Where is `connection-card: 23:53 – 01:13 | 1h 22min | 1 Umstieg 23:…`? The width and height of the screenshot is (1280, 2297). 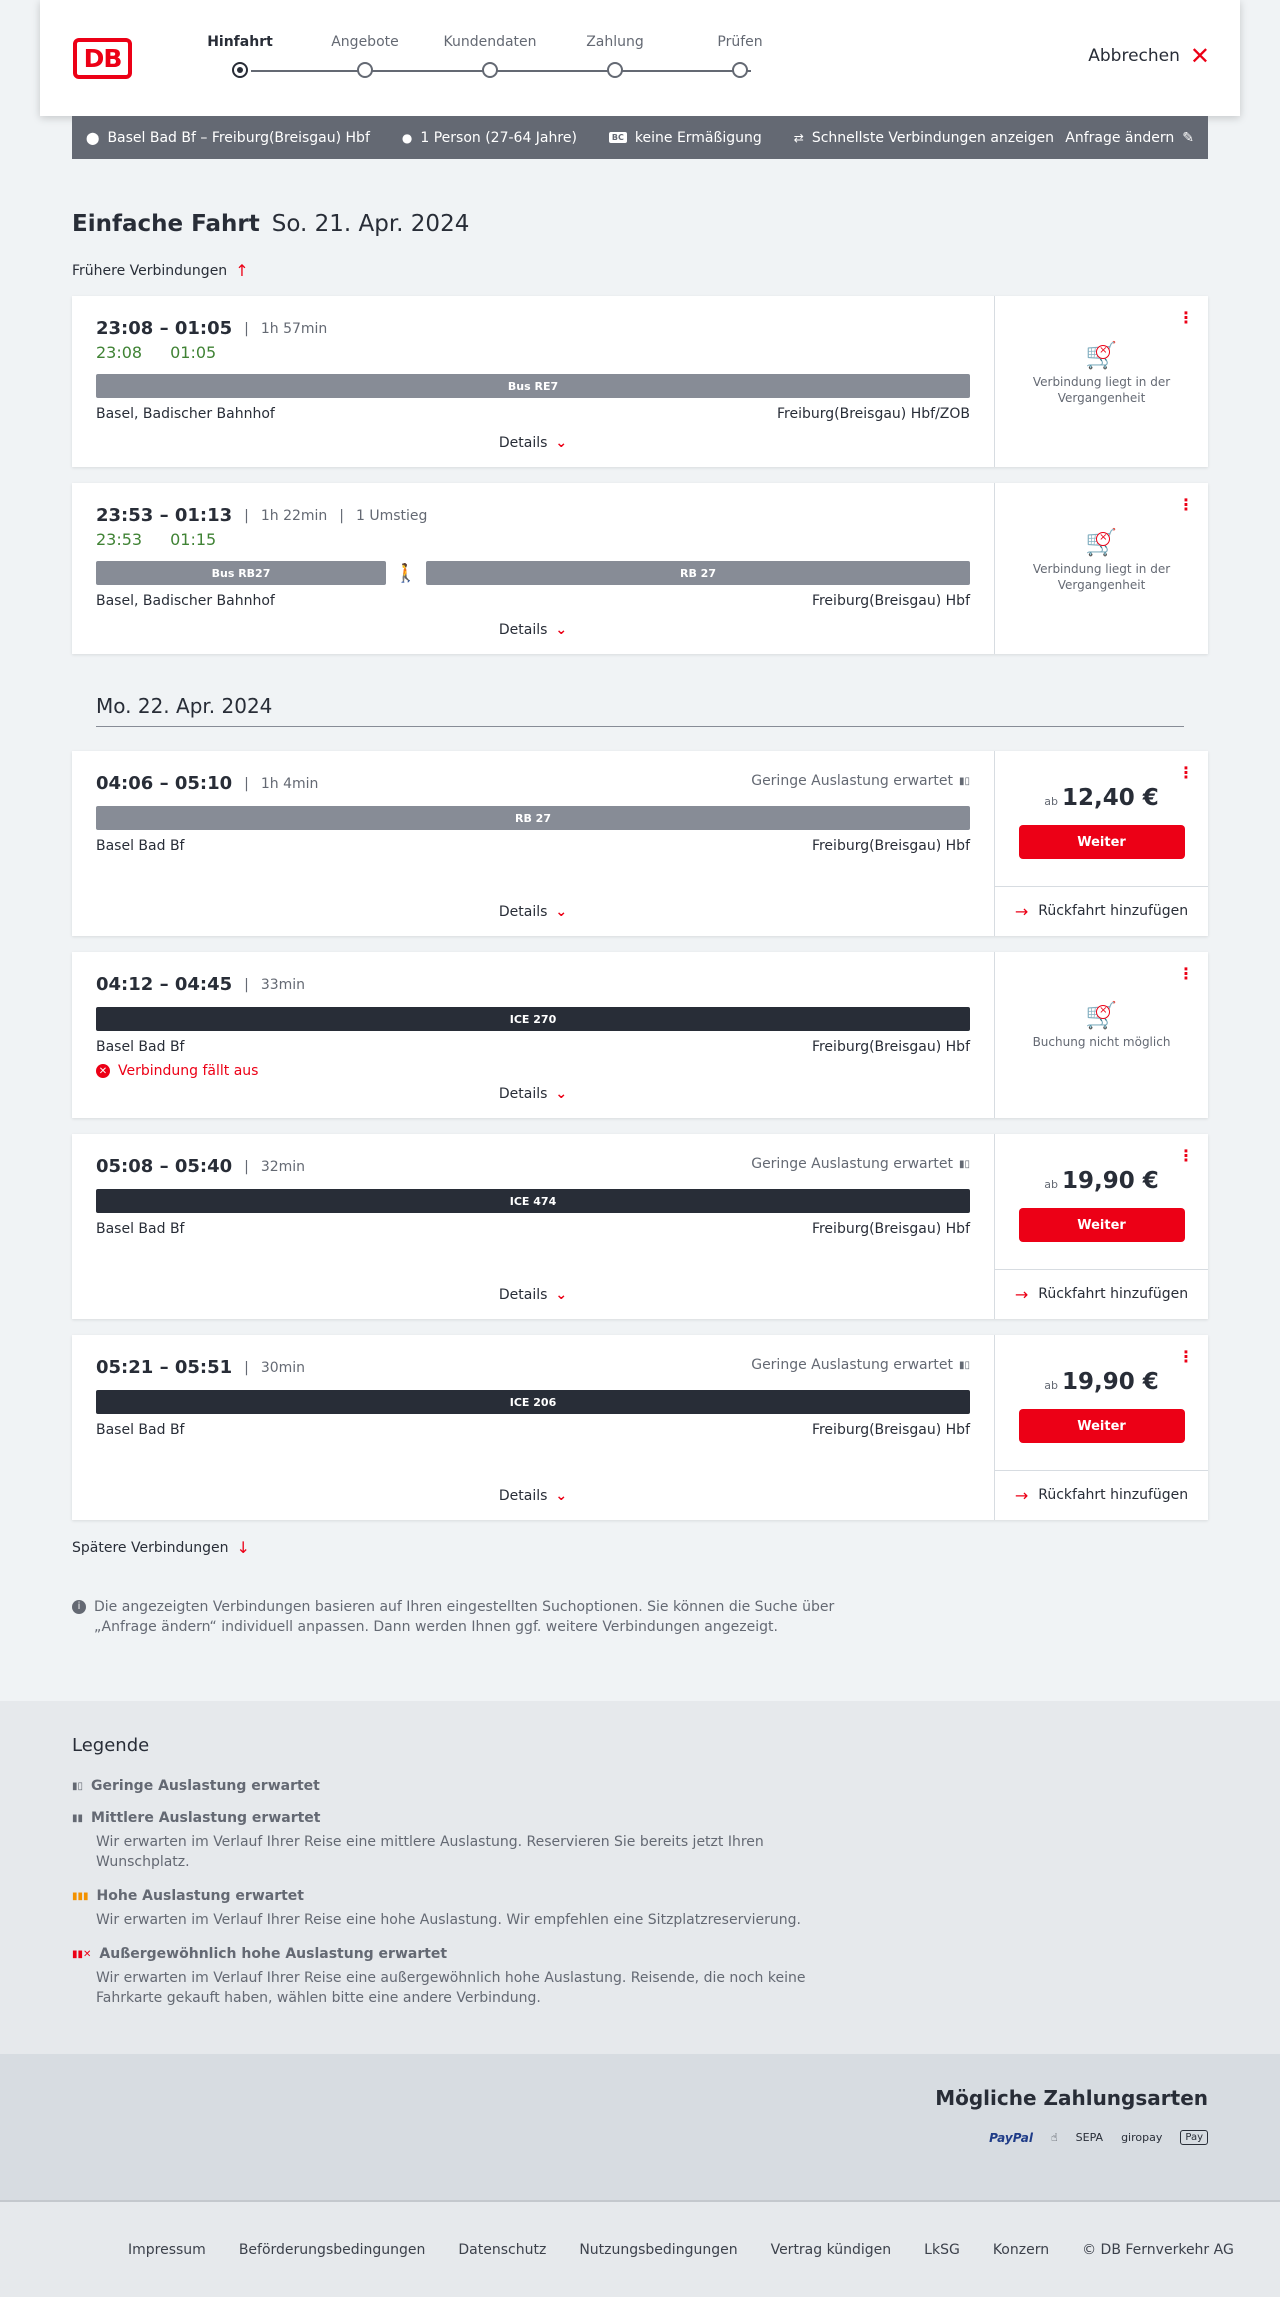 connection-card: 23:53 – 01:13 | 1h 22min | 1 Umstieg 23:… is located at coordinates (640, 568).